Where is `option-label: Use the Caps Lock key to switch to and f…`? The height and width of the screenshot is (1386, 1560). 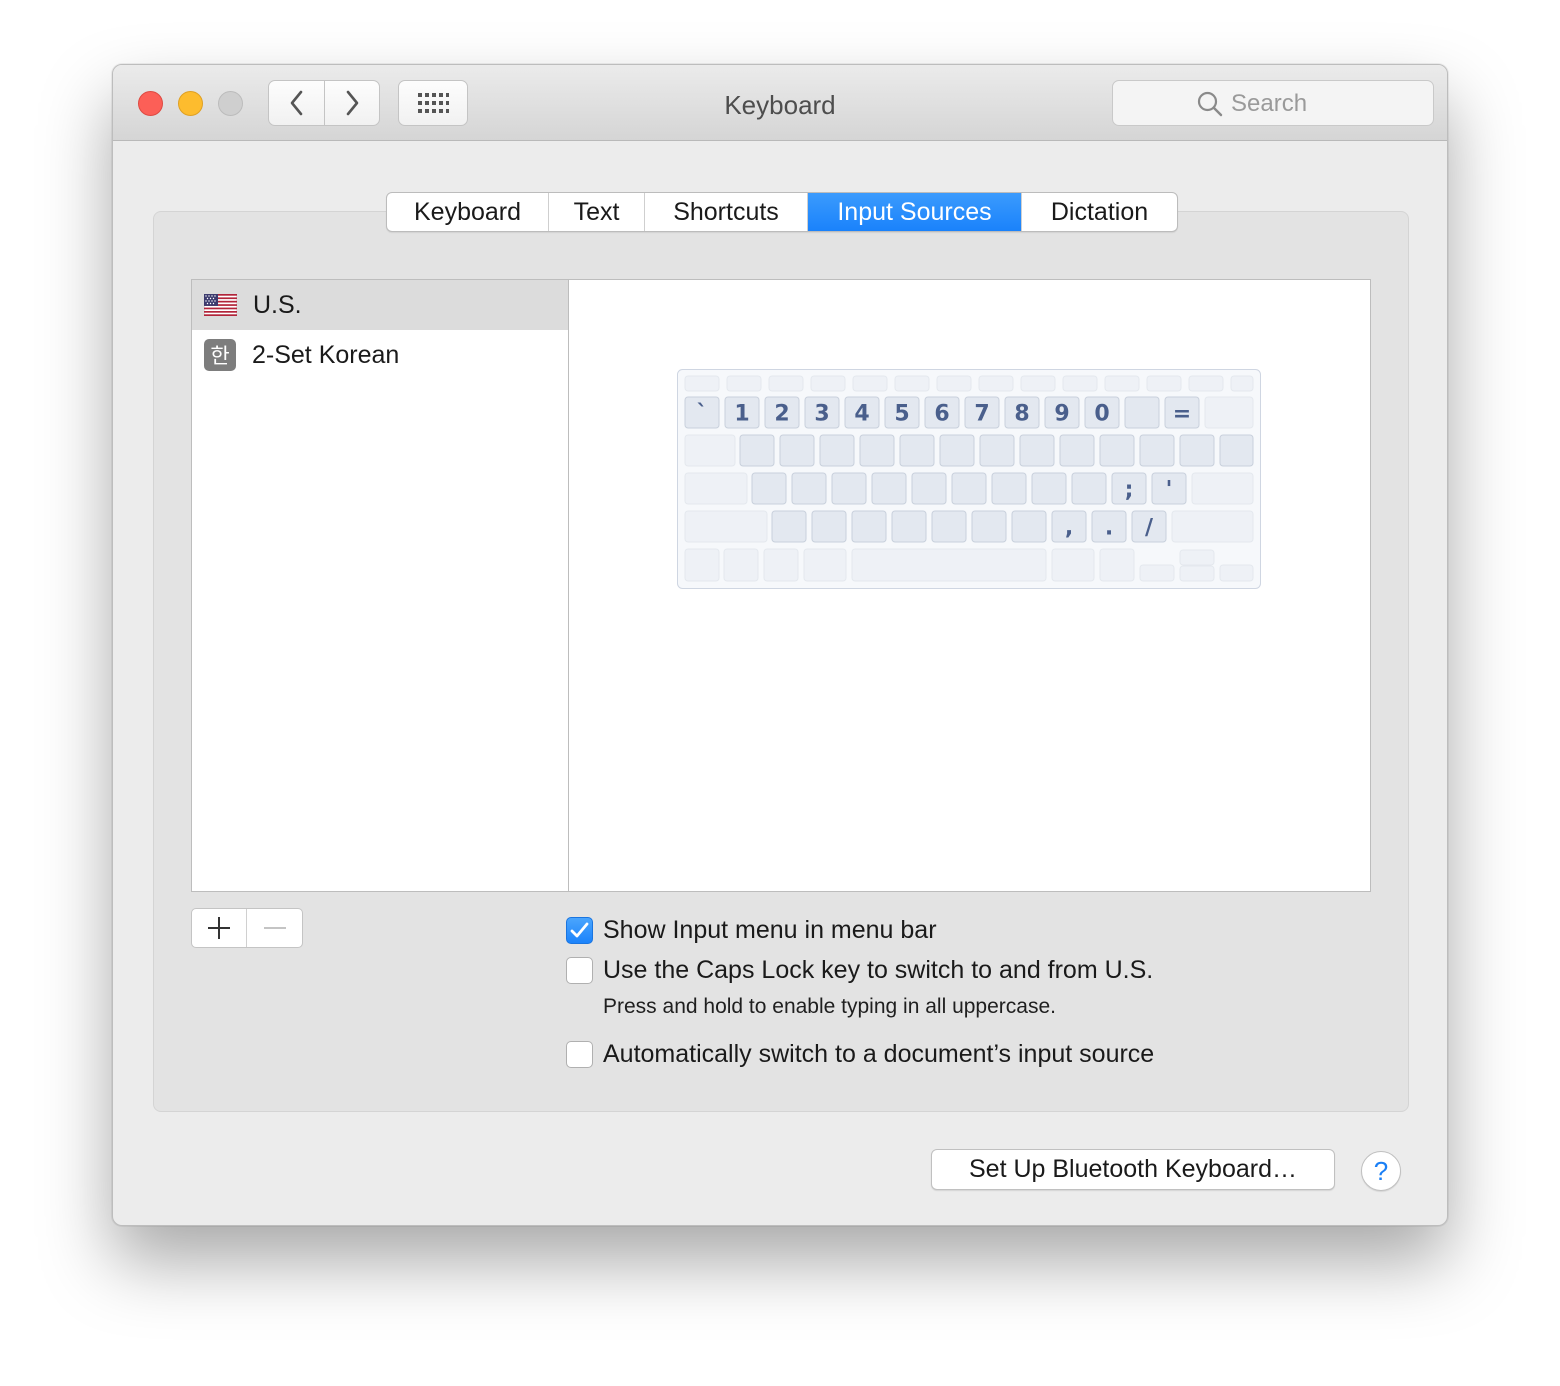
option-label: Use the Caps Lock key to switch to and f… is located at coordinates (878, 970).